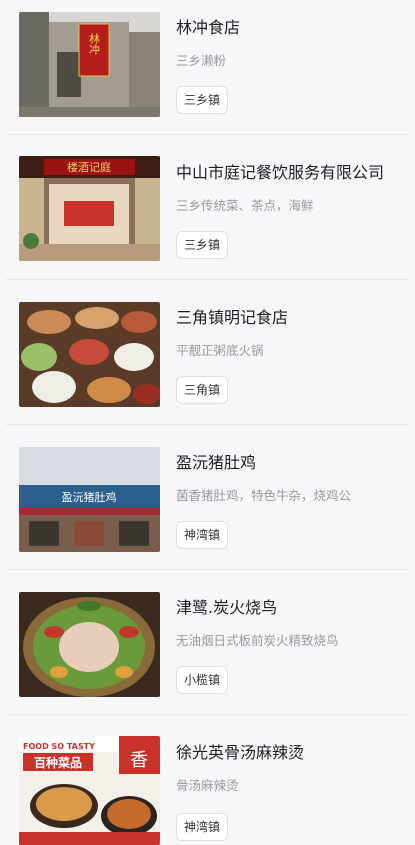 This screenshot has width=415, height=845. Describe the element at coordinates (89, 644) in the screenshot. I see `grilled-platter-image` at that location.